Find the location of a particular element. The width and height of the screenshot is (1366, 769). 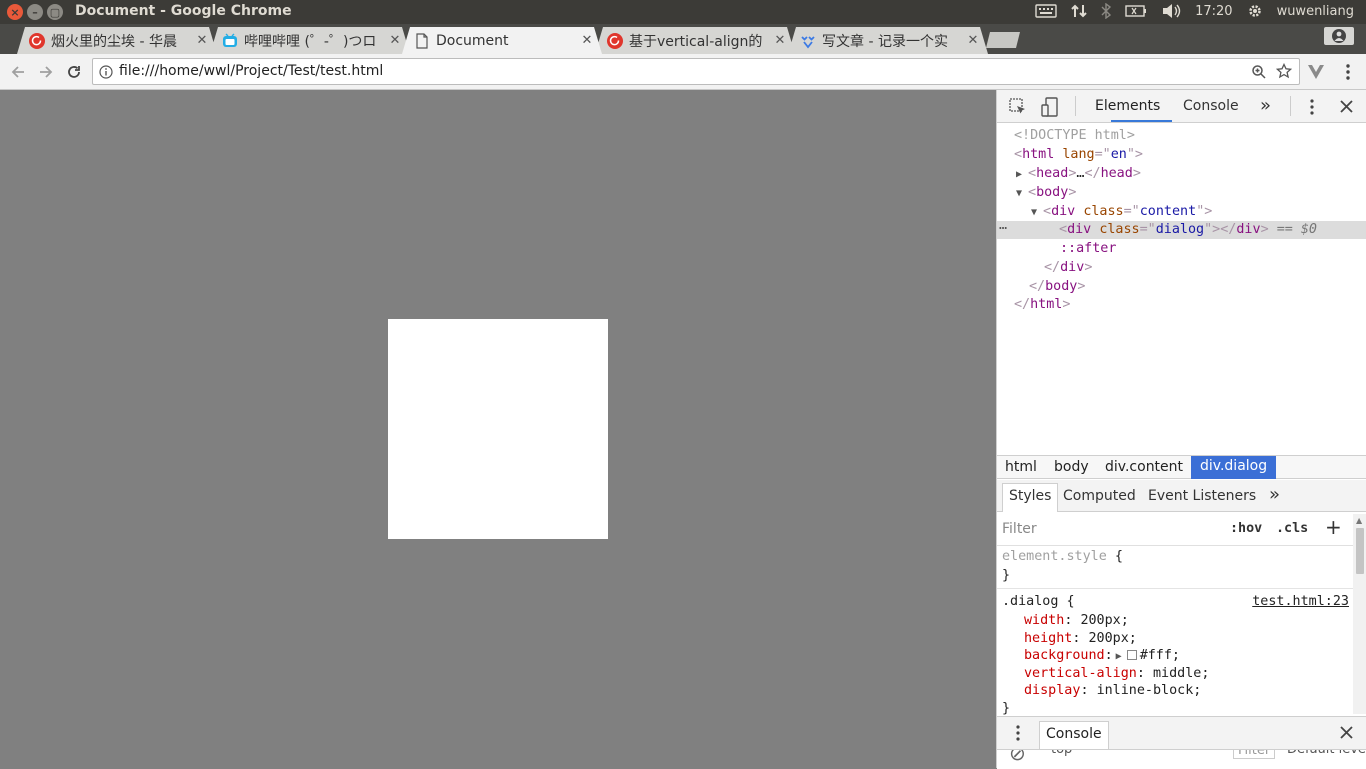

dom-div-close: </div> is located at coordinates (1181, 268).